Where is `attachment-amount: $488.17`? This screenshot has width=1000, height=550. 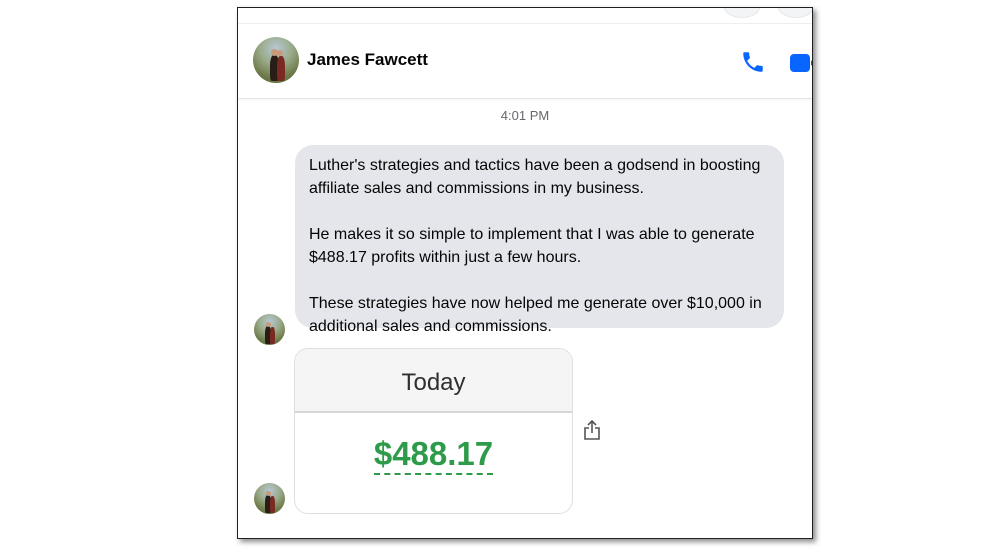 attachment-amount: $488.17 is located at coordinates (433, 455).